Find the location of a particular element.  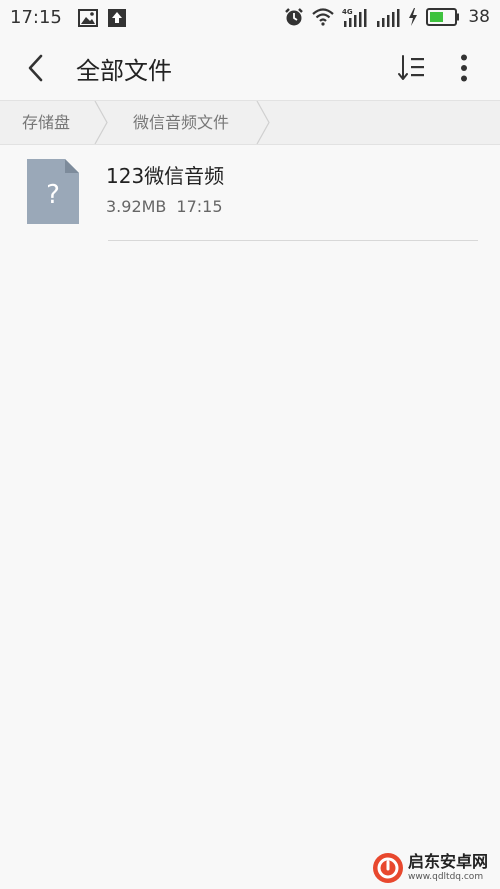

more-button is located at coordinates (464, 68).